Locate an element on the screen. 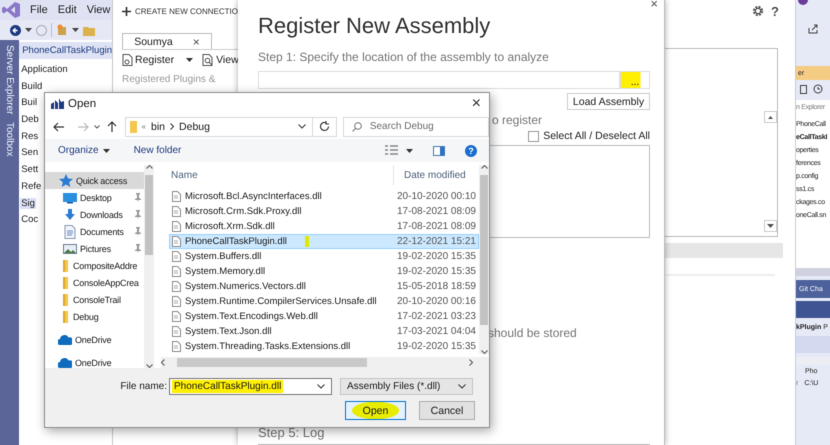 The image size is (830, 445). file-row: PhoneCallTaskPlugin.dll 22-12-2021 15:21 is located at coordinates (324, 242).